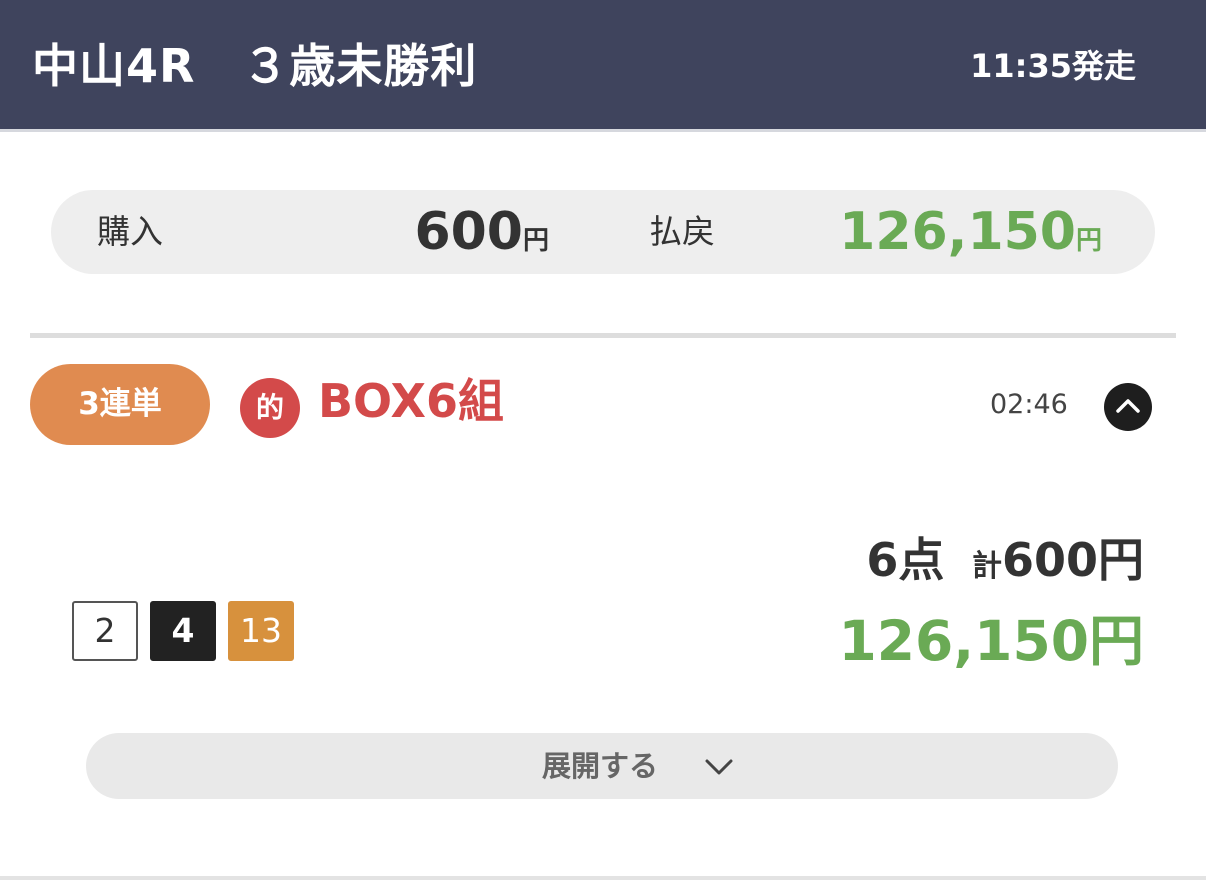 This screenshot has width=1206, height=880. Describe the element at coordinates (991, 641) in the screenshot. I see `bet-payout: 126,150円` at that location.